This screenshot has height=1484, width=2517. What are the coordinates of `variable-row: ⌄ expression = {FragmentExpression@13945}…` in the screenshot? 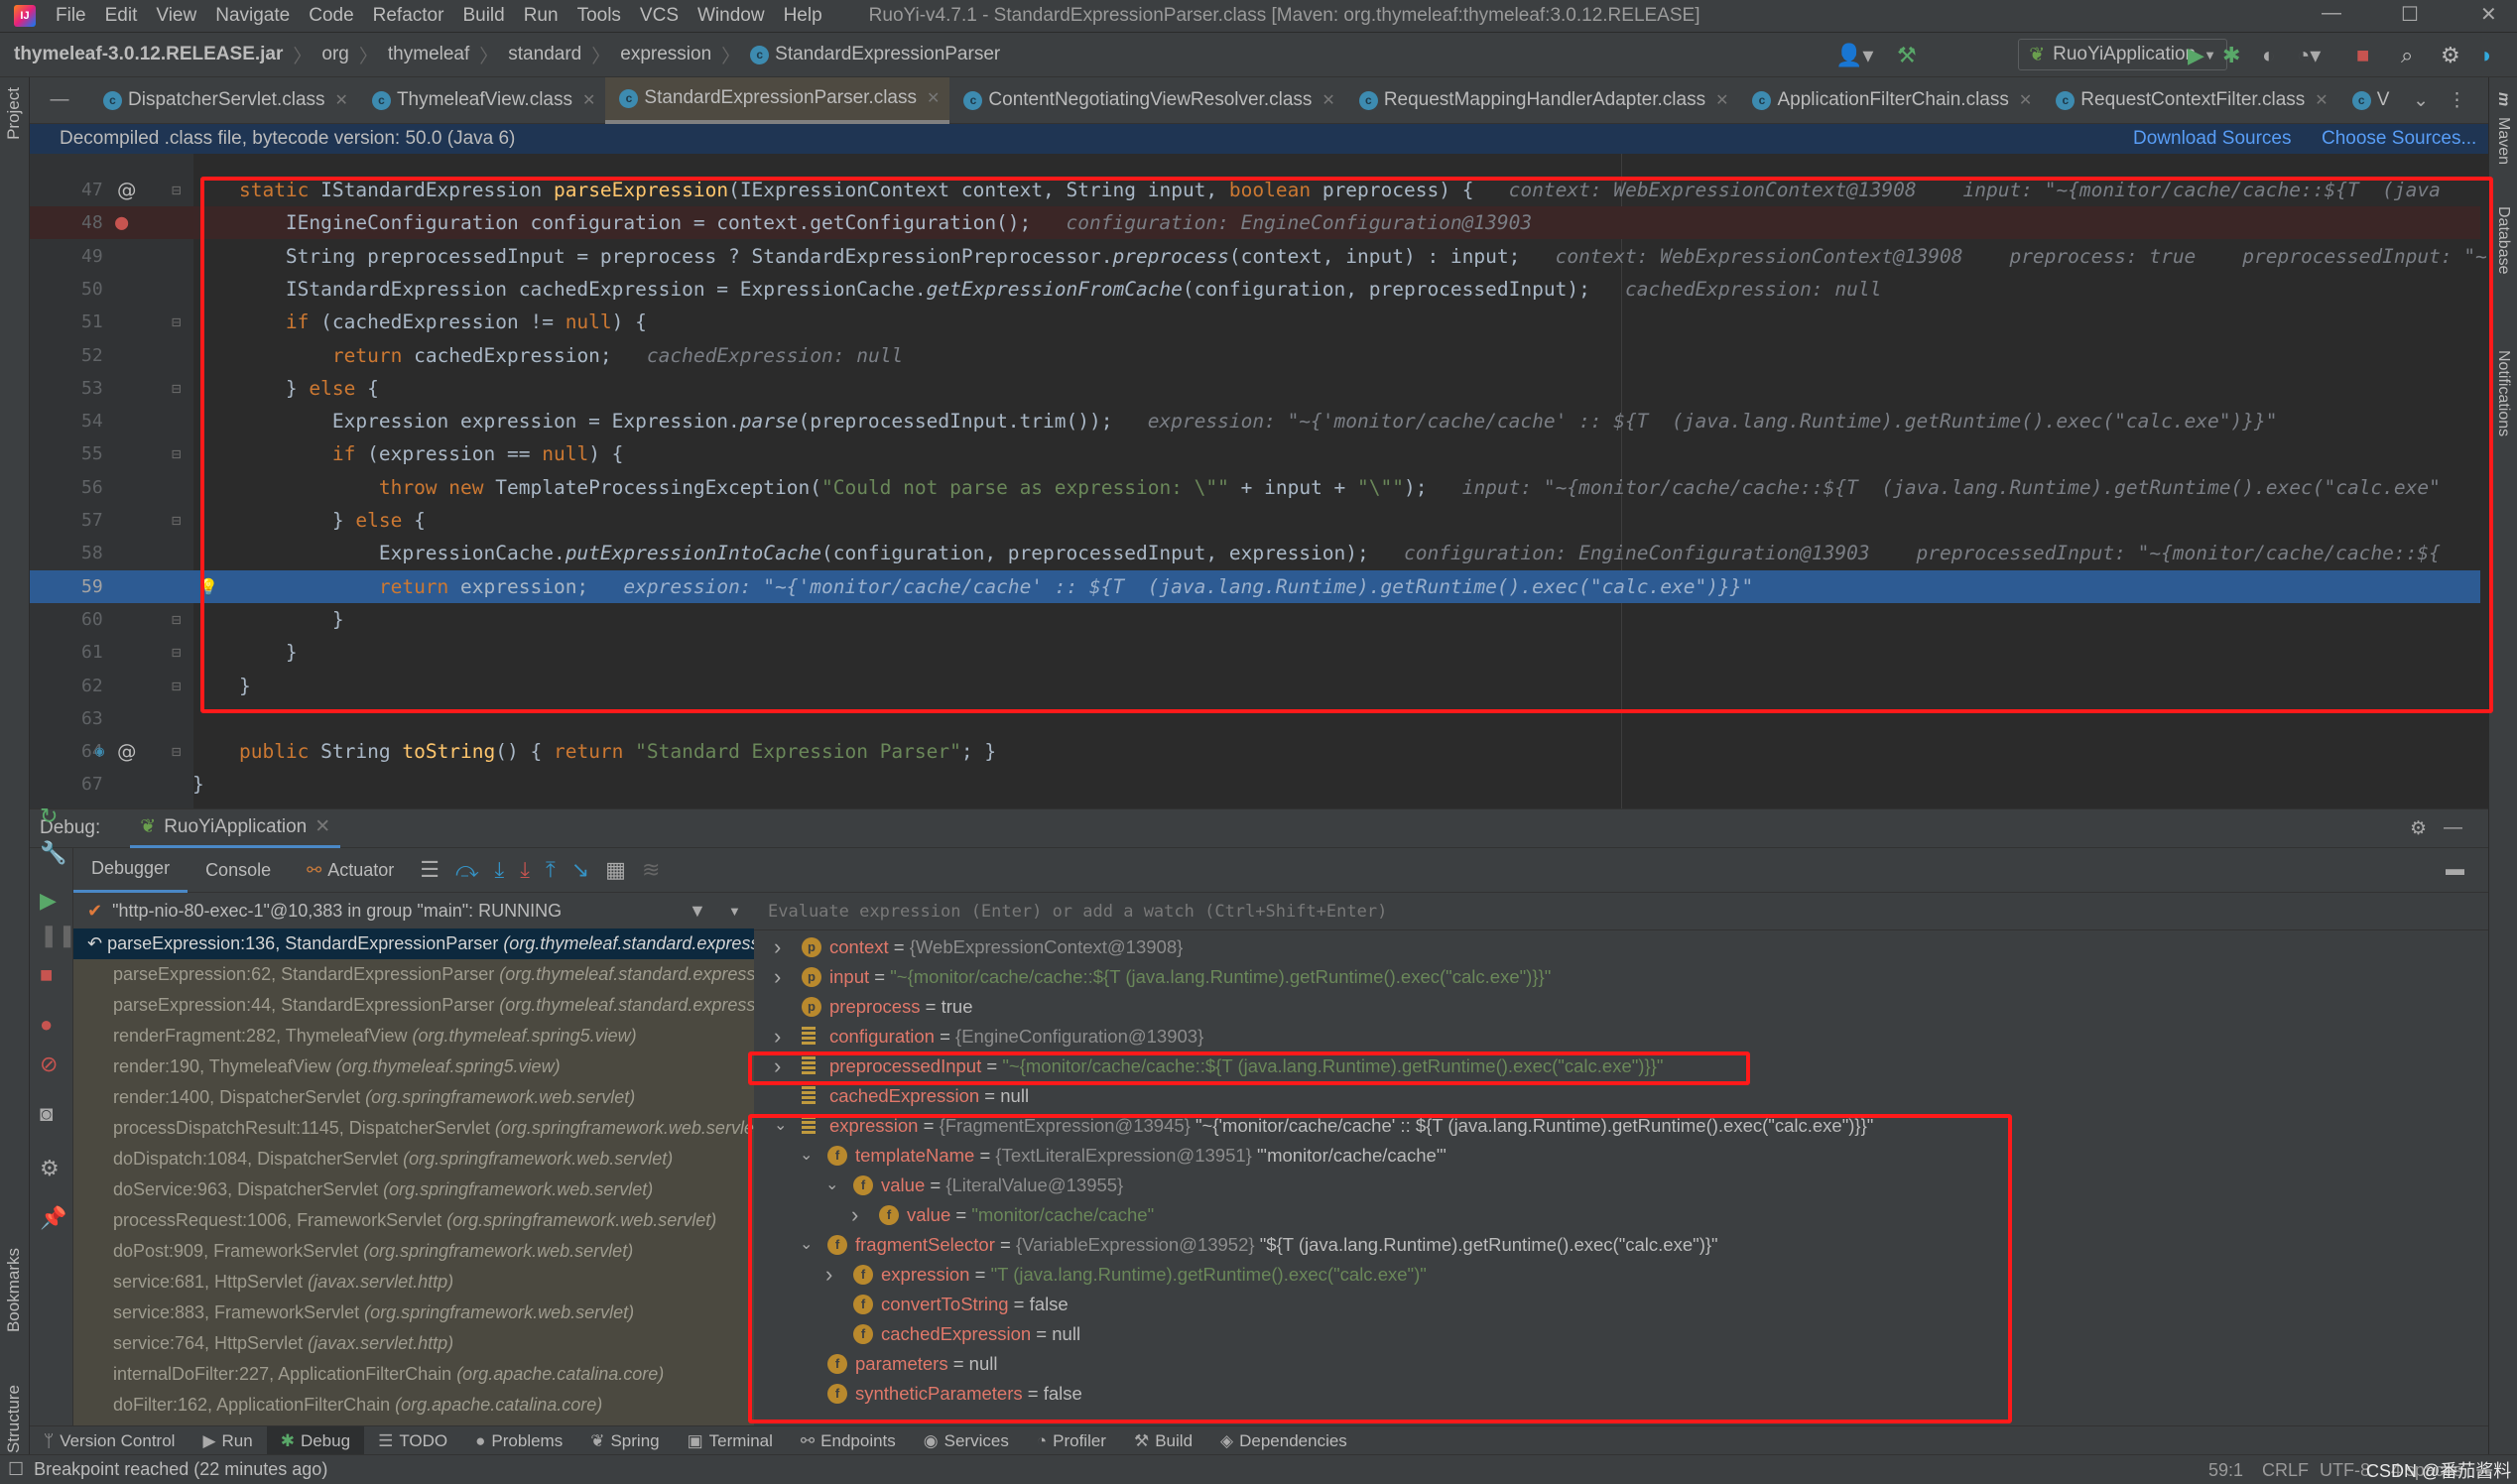 It's located at (1621, 1126).